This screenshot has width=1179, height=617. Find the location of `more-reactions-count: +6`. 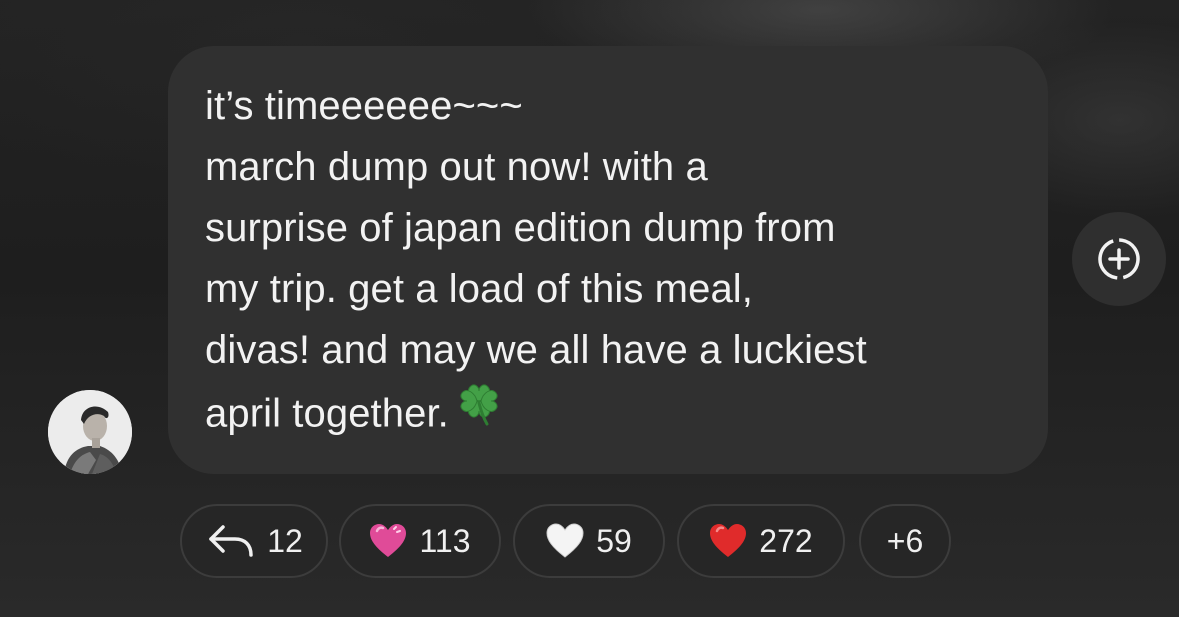

more-reactions-count: +6 is located at coordinates (905, 540).